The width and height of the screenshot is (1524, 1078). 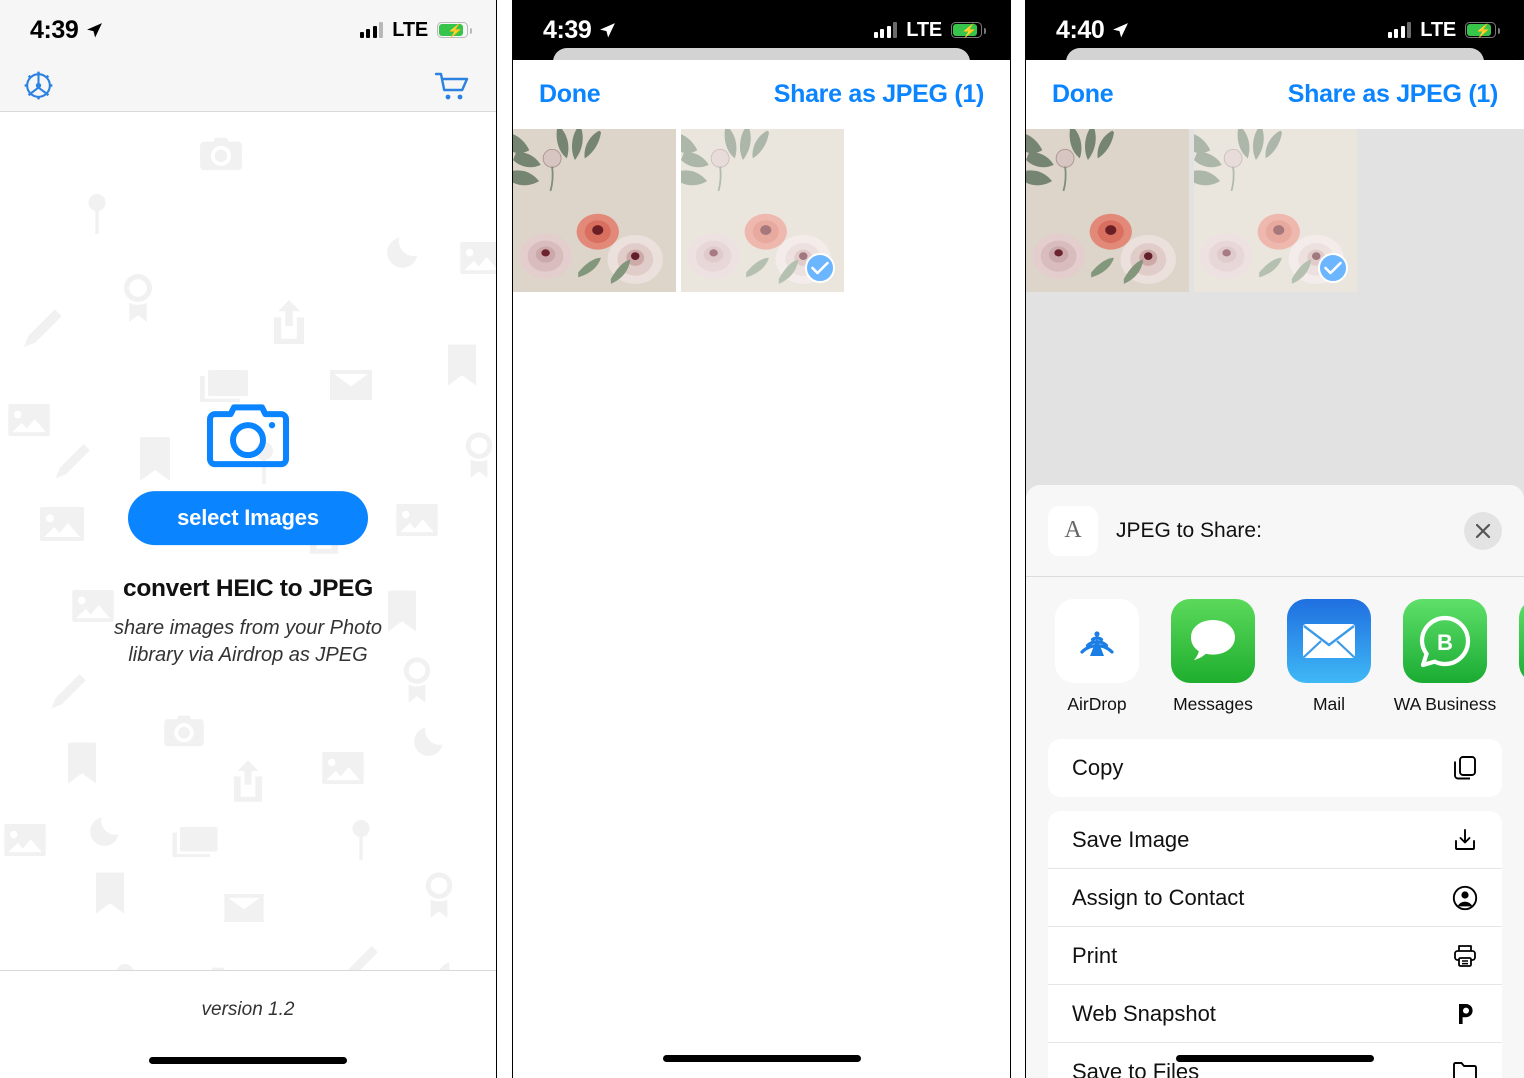 I want to click on gear-icon, so click(x=38, y=85).